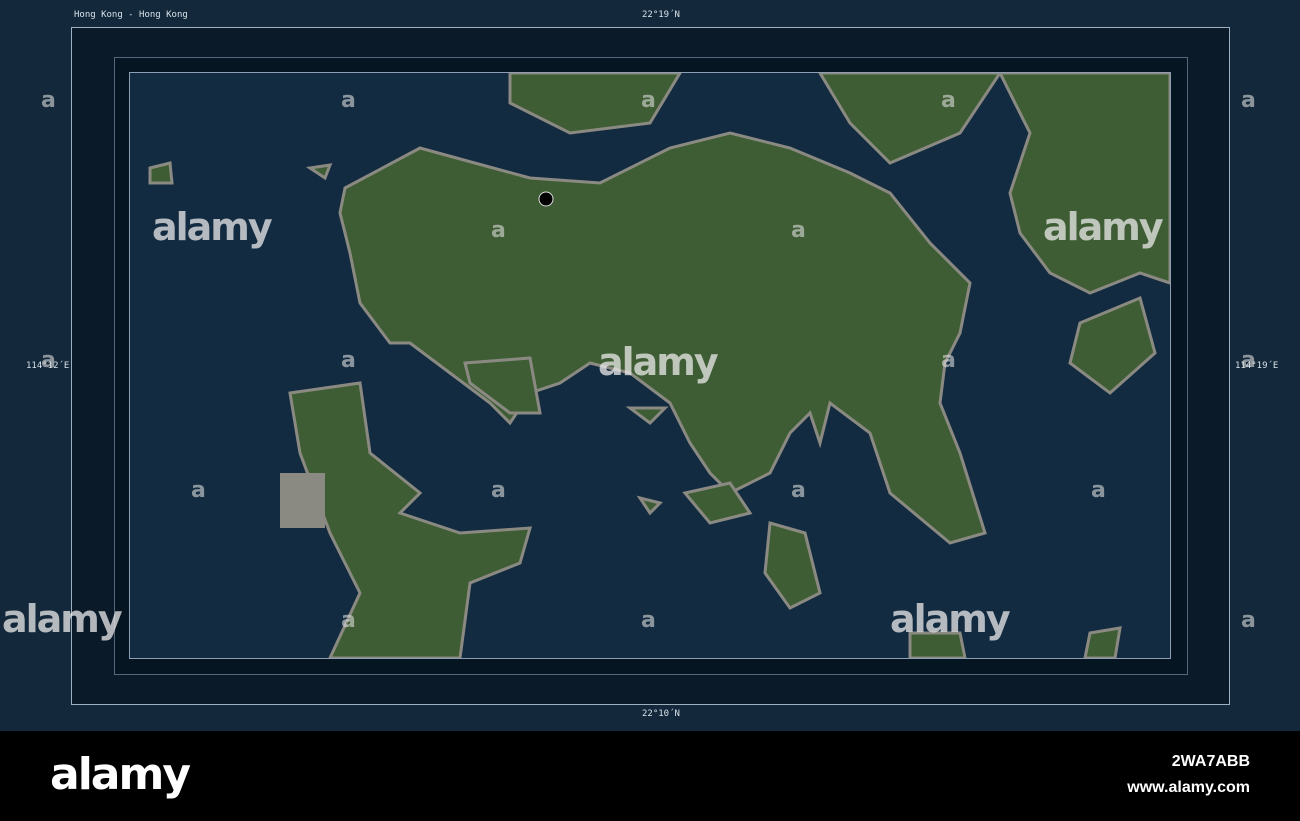 The height and width of the screenshot is (821, 1300). Describe the element at coordinates (910, 119) in the screenshot. I see `kowloon-east` at that location.